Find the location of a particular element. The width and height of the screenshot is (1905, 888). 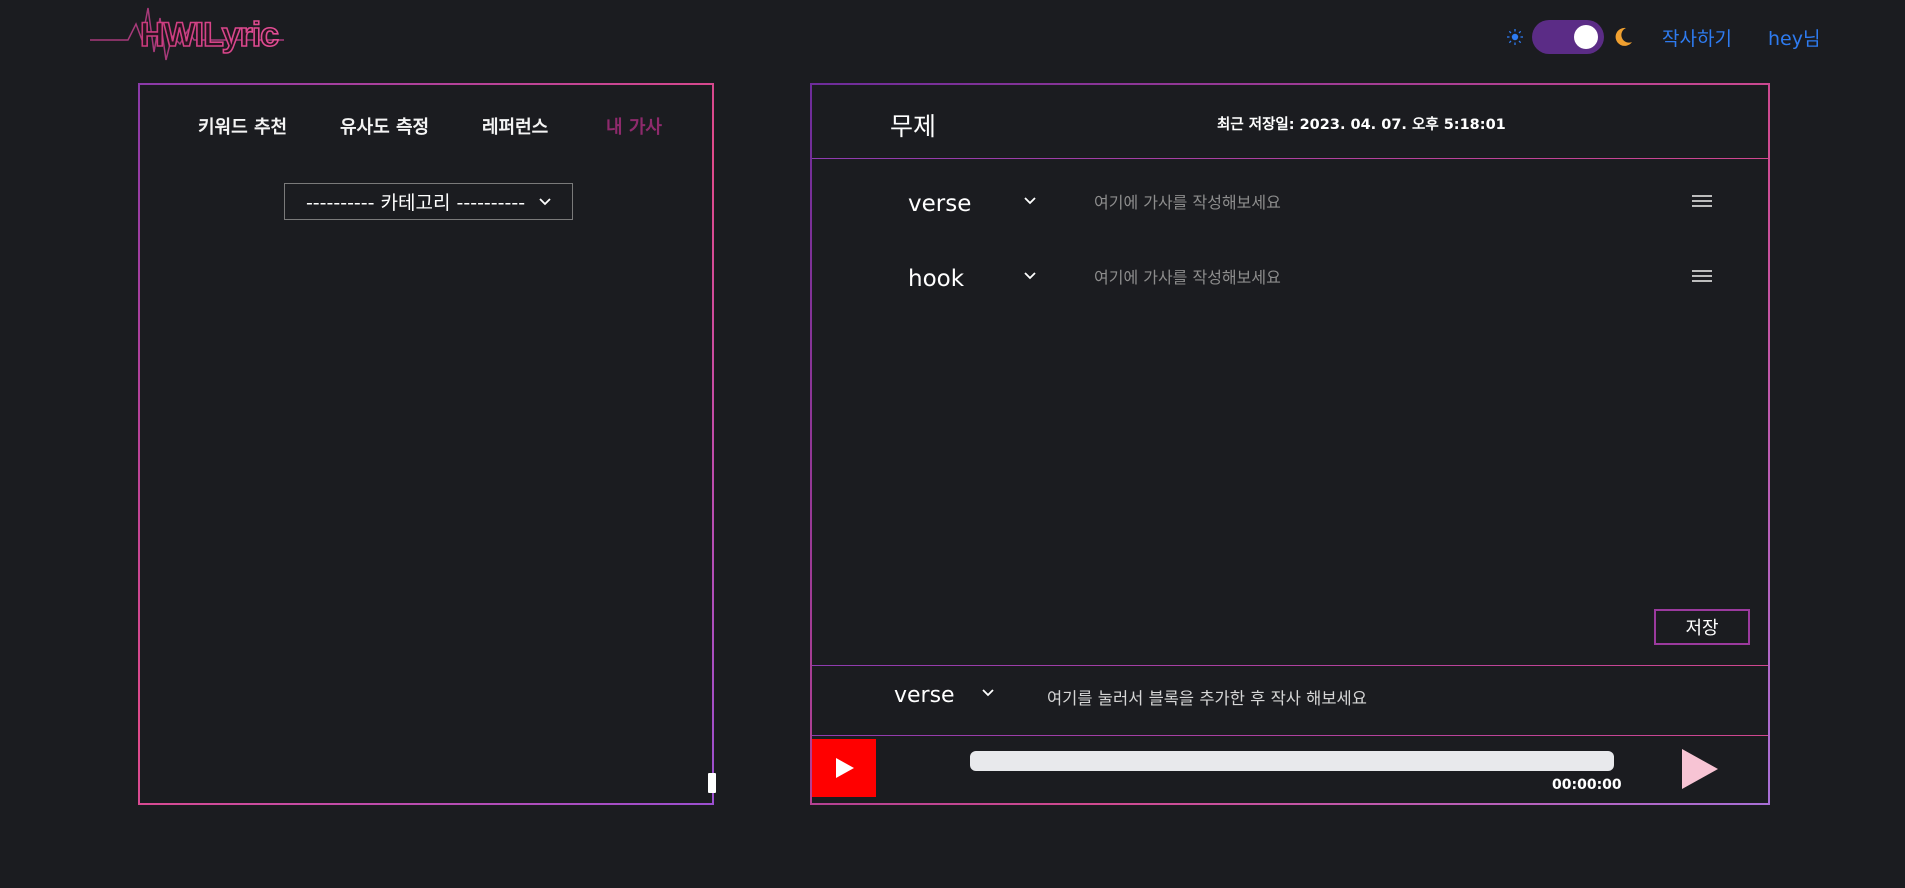

add-block-part-select: verse is located at coordinates (924, 695).